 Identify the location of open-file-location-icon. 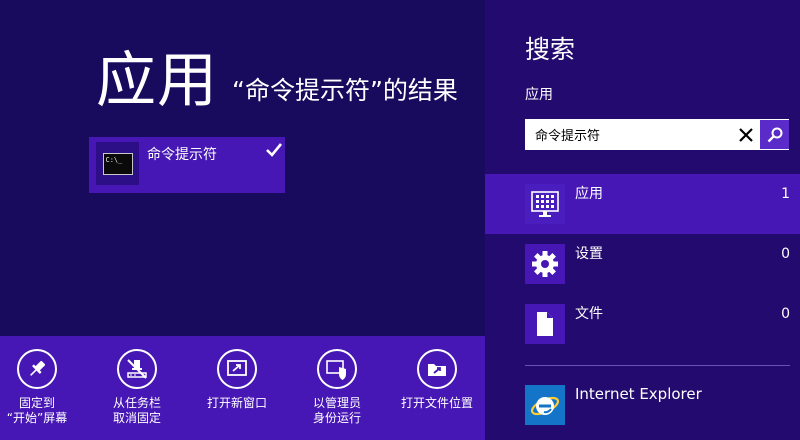
(437, 369).